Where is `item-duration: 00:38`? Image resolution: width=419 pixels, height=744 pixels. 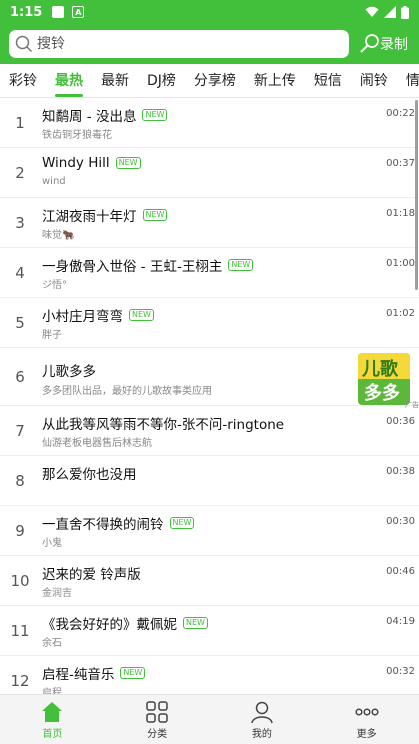 item-duration: 00:38 is located at coordinates (400, 471).